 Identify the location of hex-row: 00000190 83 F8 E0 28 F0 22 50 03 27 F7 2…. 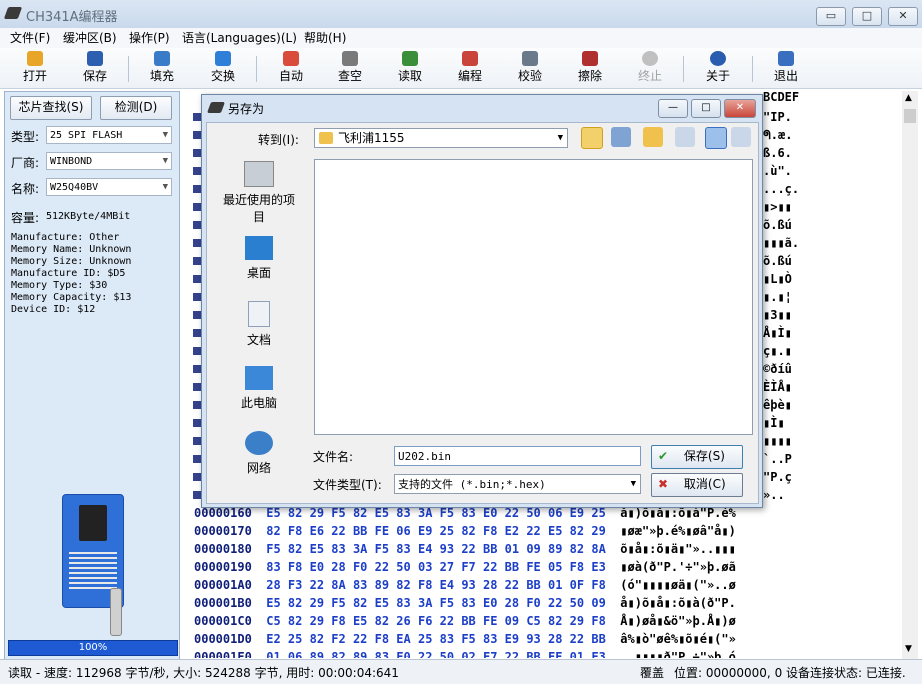
(465, 567).